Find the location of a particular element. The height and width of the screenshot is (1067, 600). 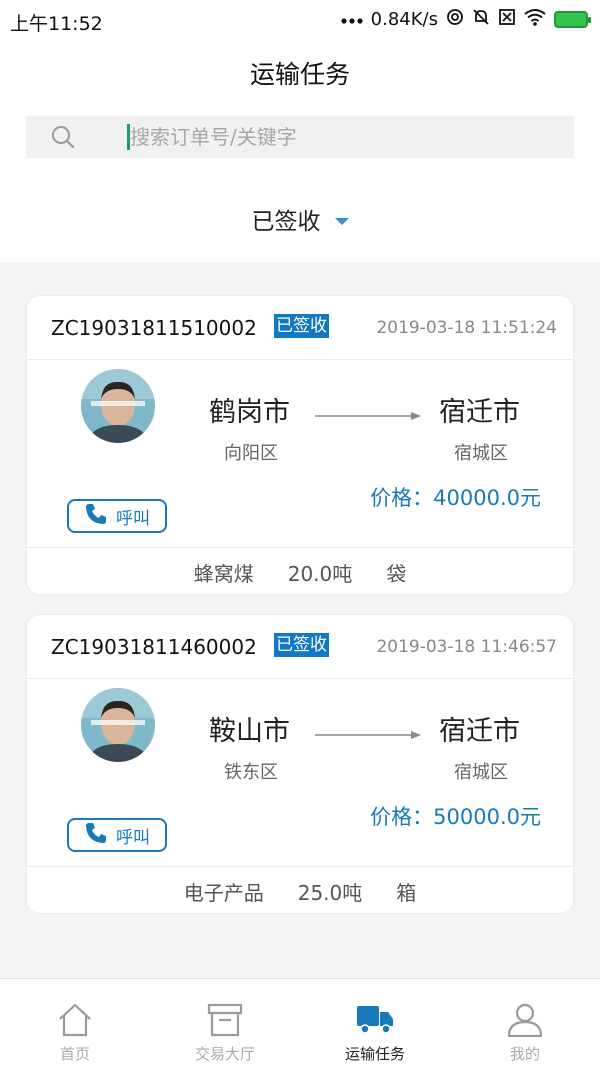

origin-city: 鞍山市 is located at coordinates (249, 731).